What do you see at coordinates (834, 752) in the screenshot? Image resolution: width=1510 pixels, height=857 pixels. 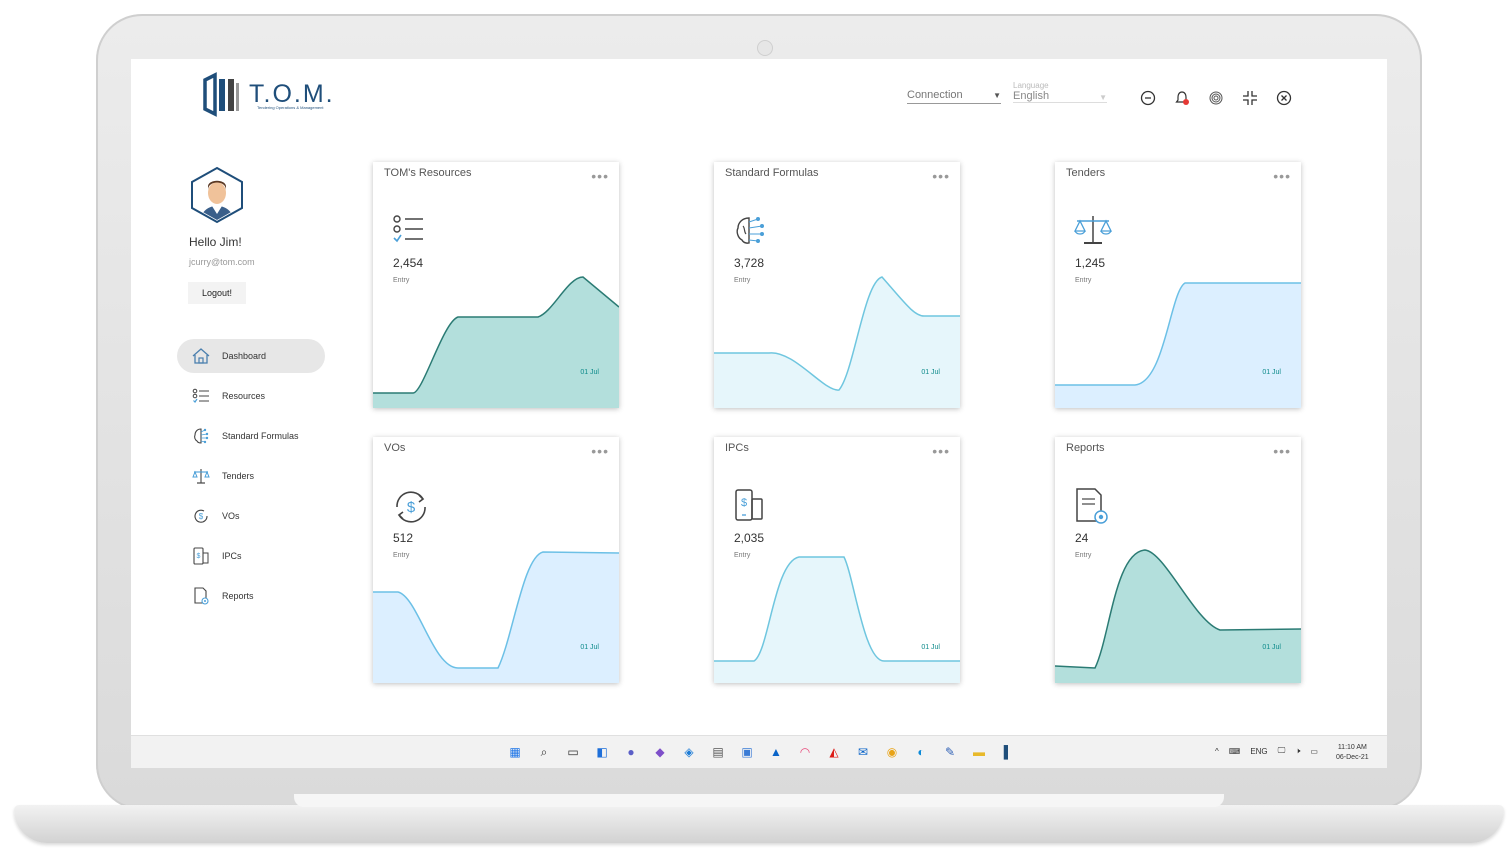 I see `angular-icon: ◭` at bounding box center [834, 752].